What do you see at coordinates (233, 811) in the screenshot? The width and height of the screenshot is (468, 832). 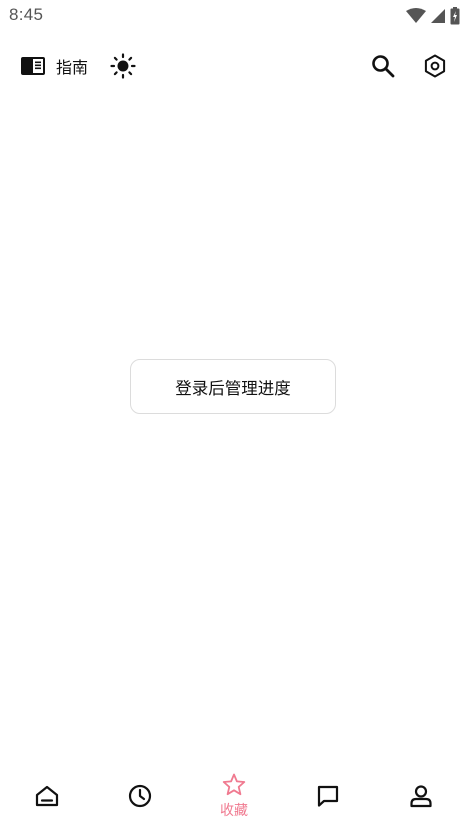 I see `nav-favorites-label: 收藏` at bounding box center [233, 811].